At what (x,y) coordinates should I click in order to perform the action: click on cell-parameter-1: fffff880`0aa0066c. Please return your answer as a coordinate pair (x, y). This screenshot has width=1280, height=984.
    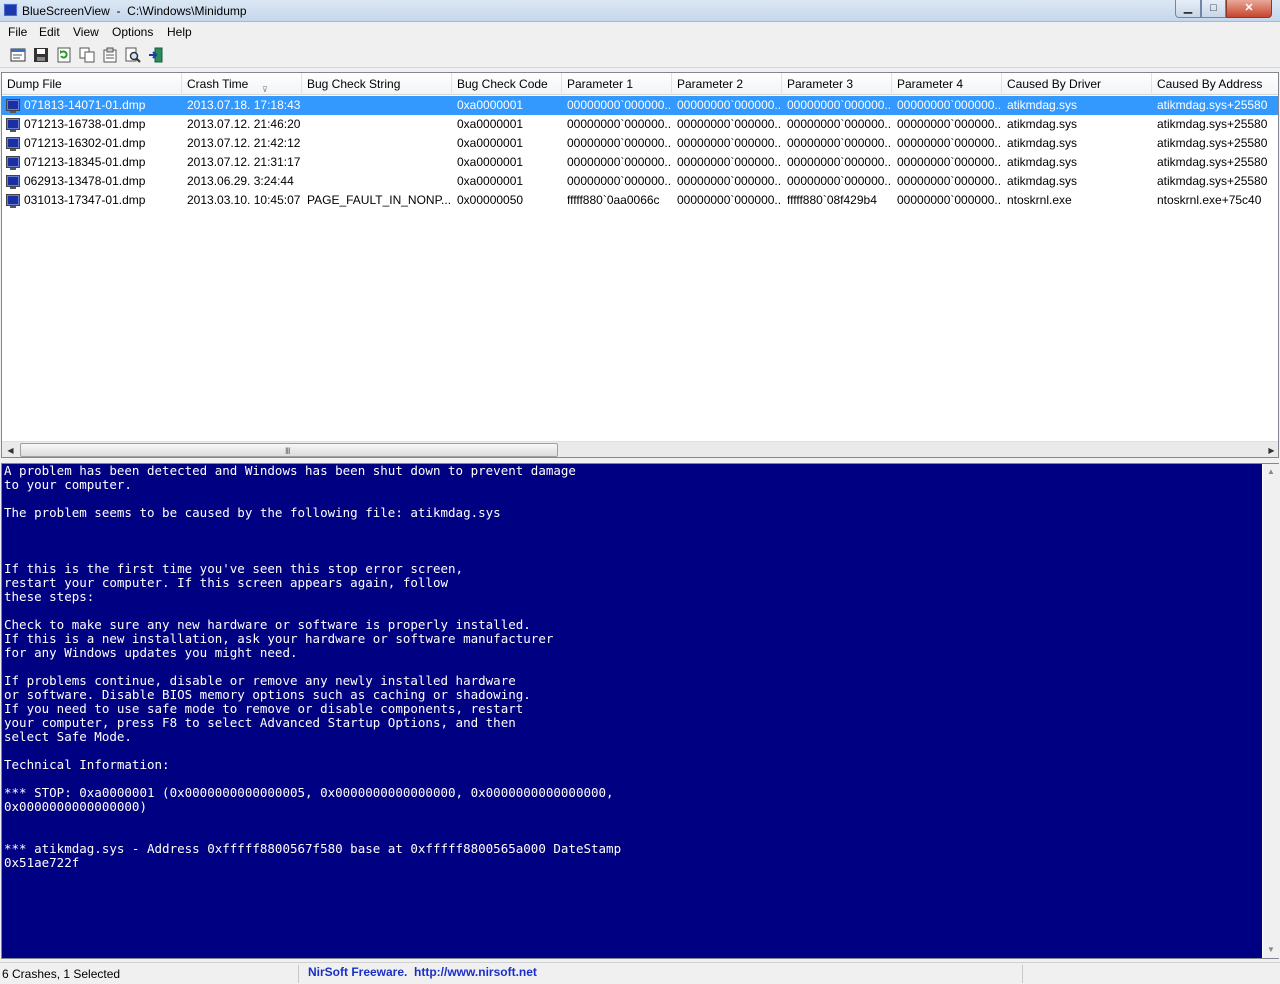
    Looking at the image, I should click on (613, 200).